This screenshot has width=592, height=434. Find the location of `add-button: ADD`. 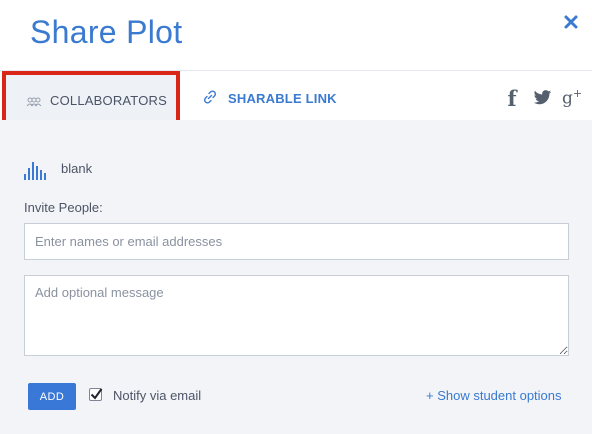

add-button: ADD is located at coordinates (52, 396).